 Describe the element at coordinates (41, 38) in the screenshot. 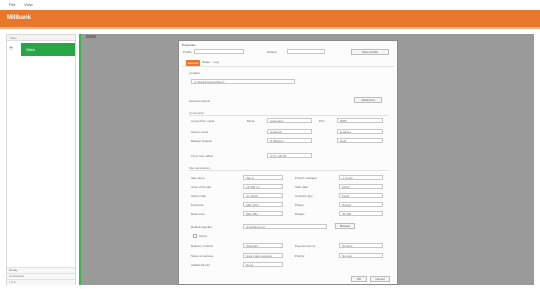

I see `sidebar-header: Sites` at that location.